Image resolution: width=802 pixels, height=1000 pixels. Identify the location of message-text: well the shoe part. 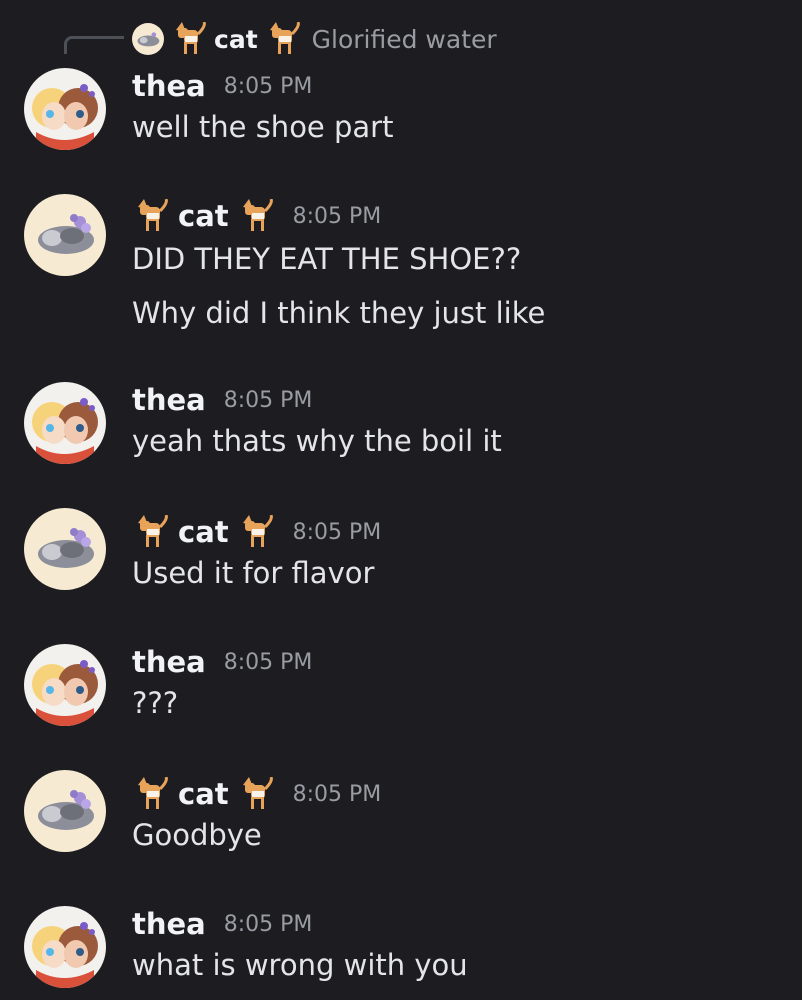
(263, 127).